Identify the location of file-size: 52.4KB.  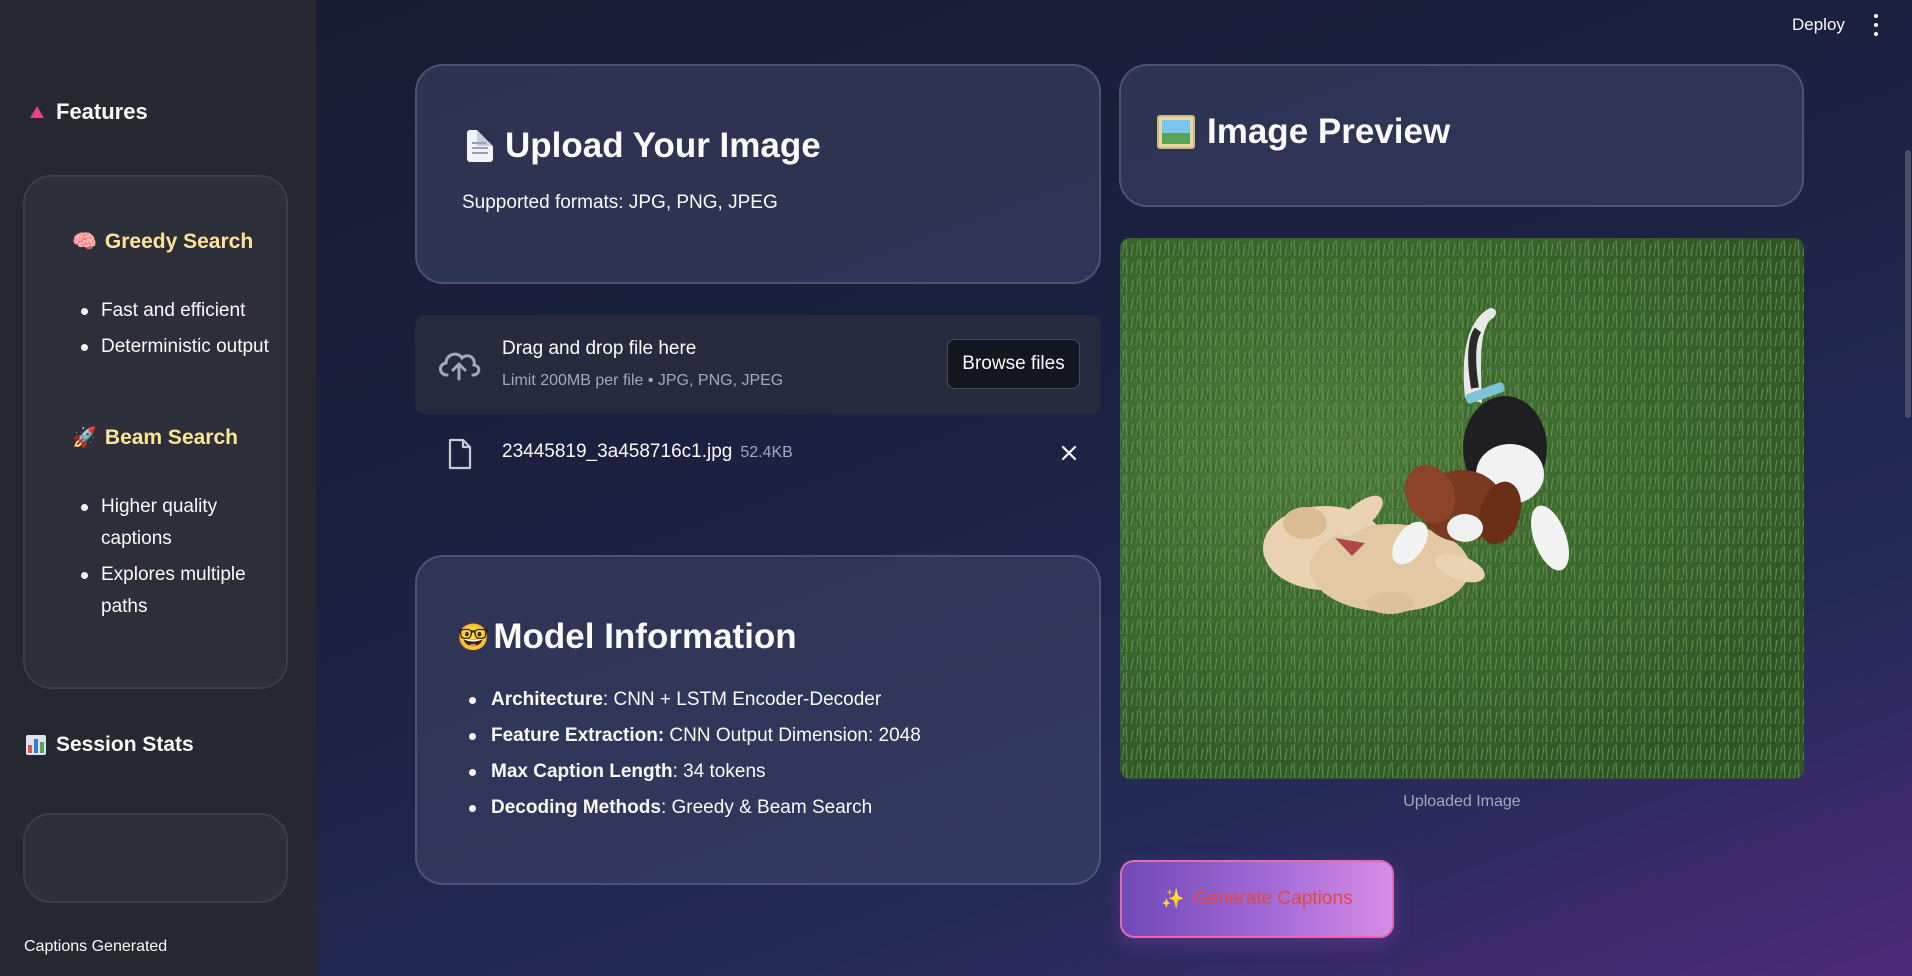
(766, 452).